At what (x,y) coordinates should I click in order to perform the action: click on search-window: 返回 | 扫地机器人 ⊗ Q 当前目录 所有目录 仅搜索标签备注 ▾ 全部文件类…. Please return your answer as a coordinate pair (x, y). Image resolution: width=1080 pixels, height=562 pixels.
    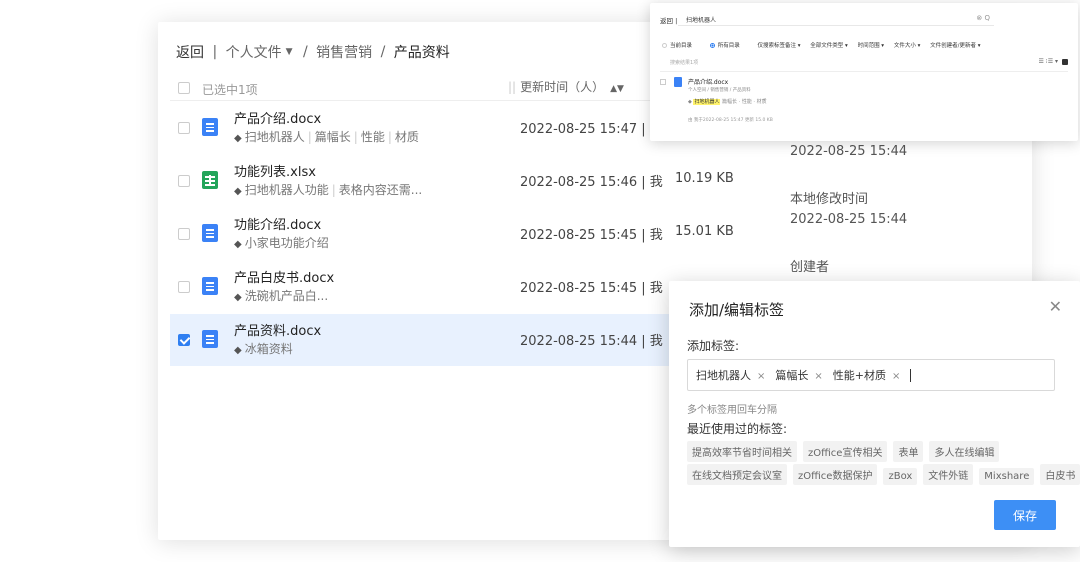
    Looking at the image, I should click on (864, 72).